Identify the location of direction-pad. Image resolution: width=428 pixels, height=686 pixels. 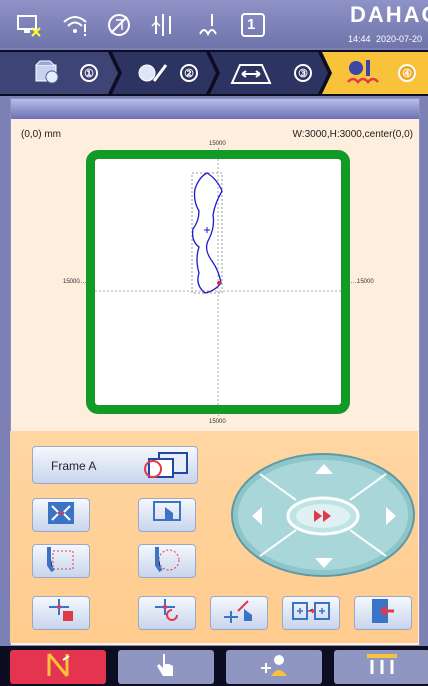
(323, 515).